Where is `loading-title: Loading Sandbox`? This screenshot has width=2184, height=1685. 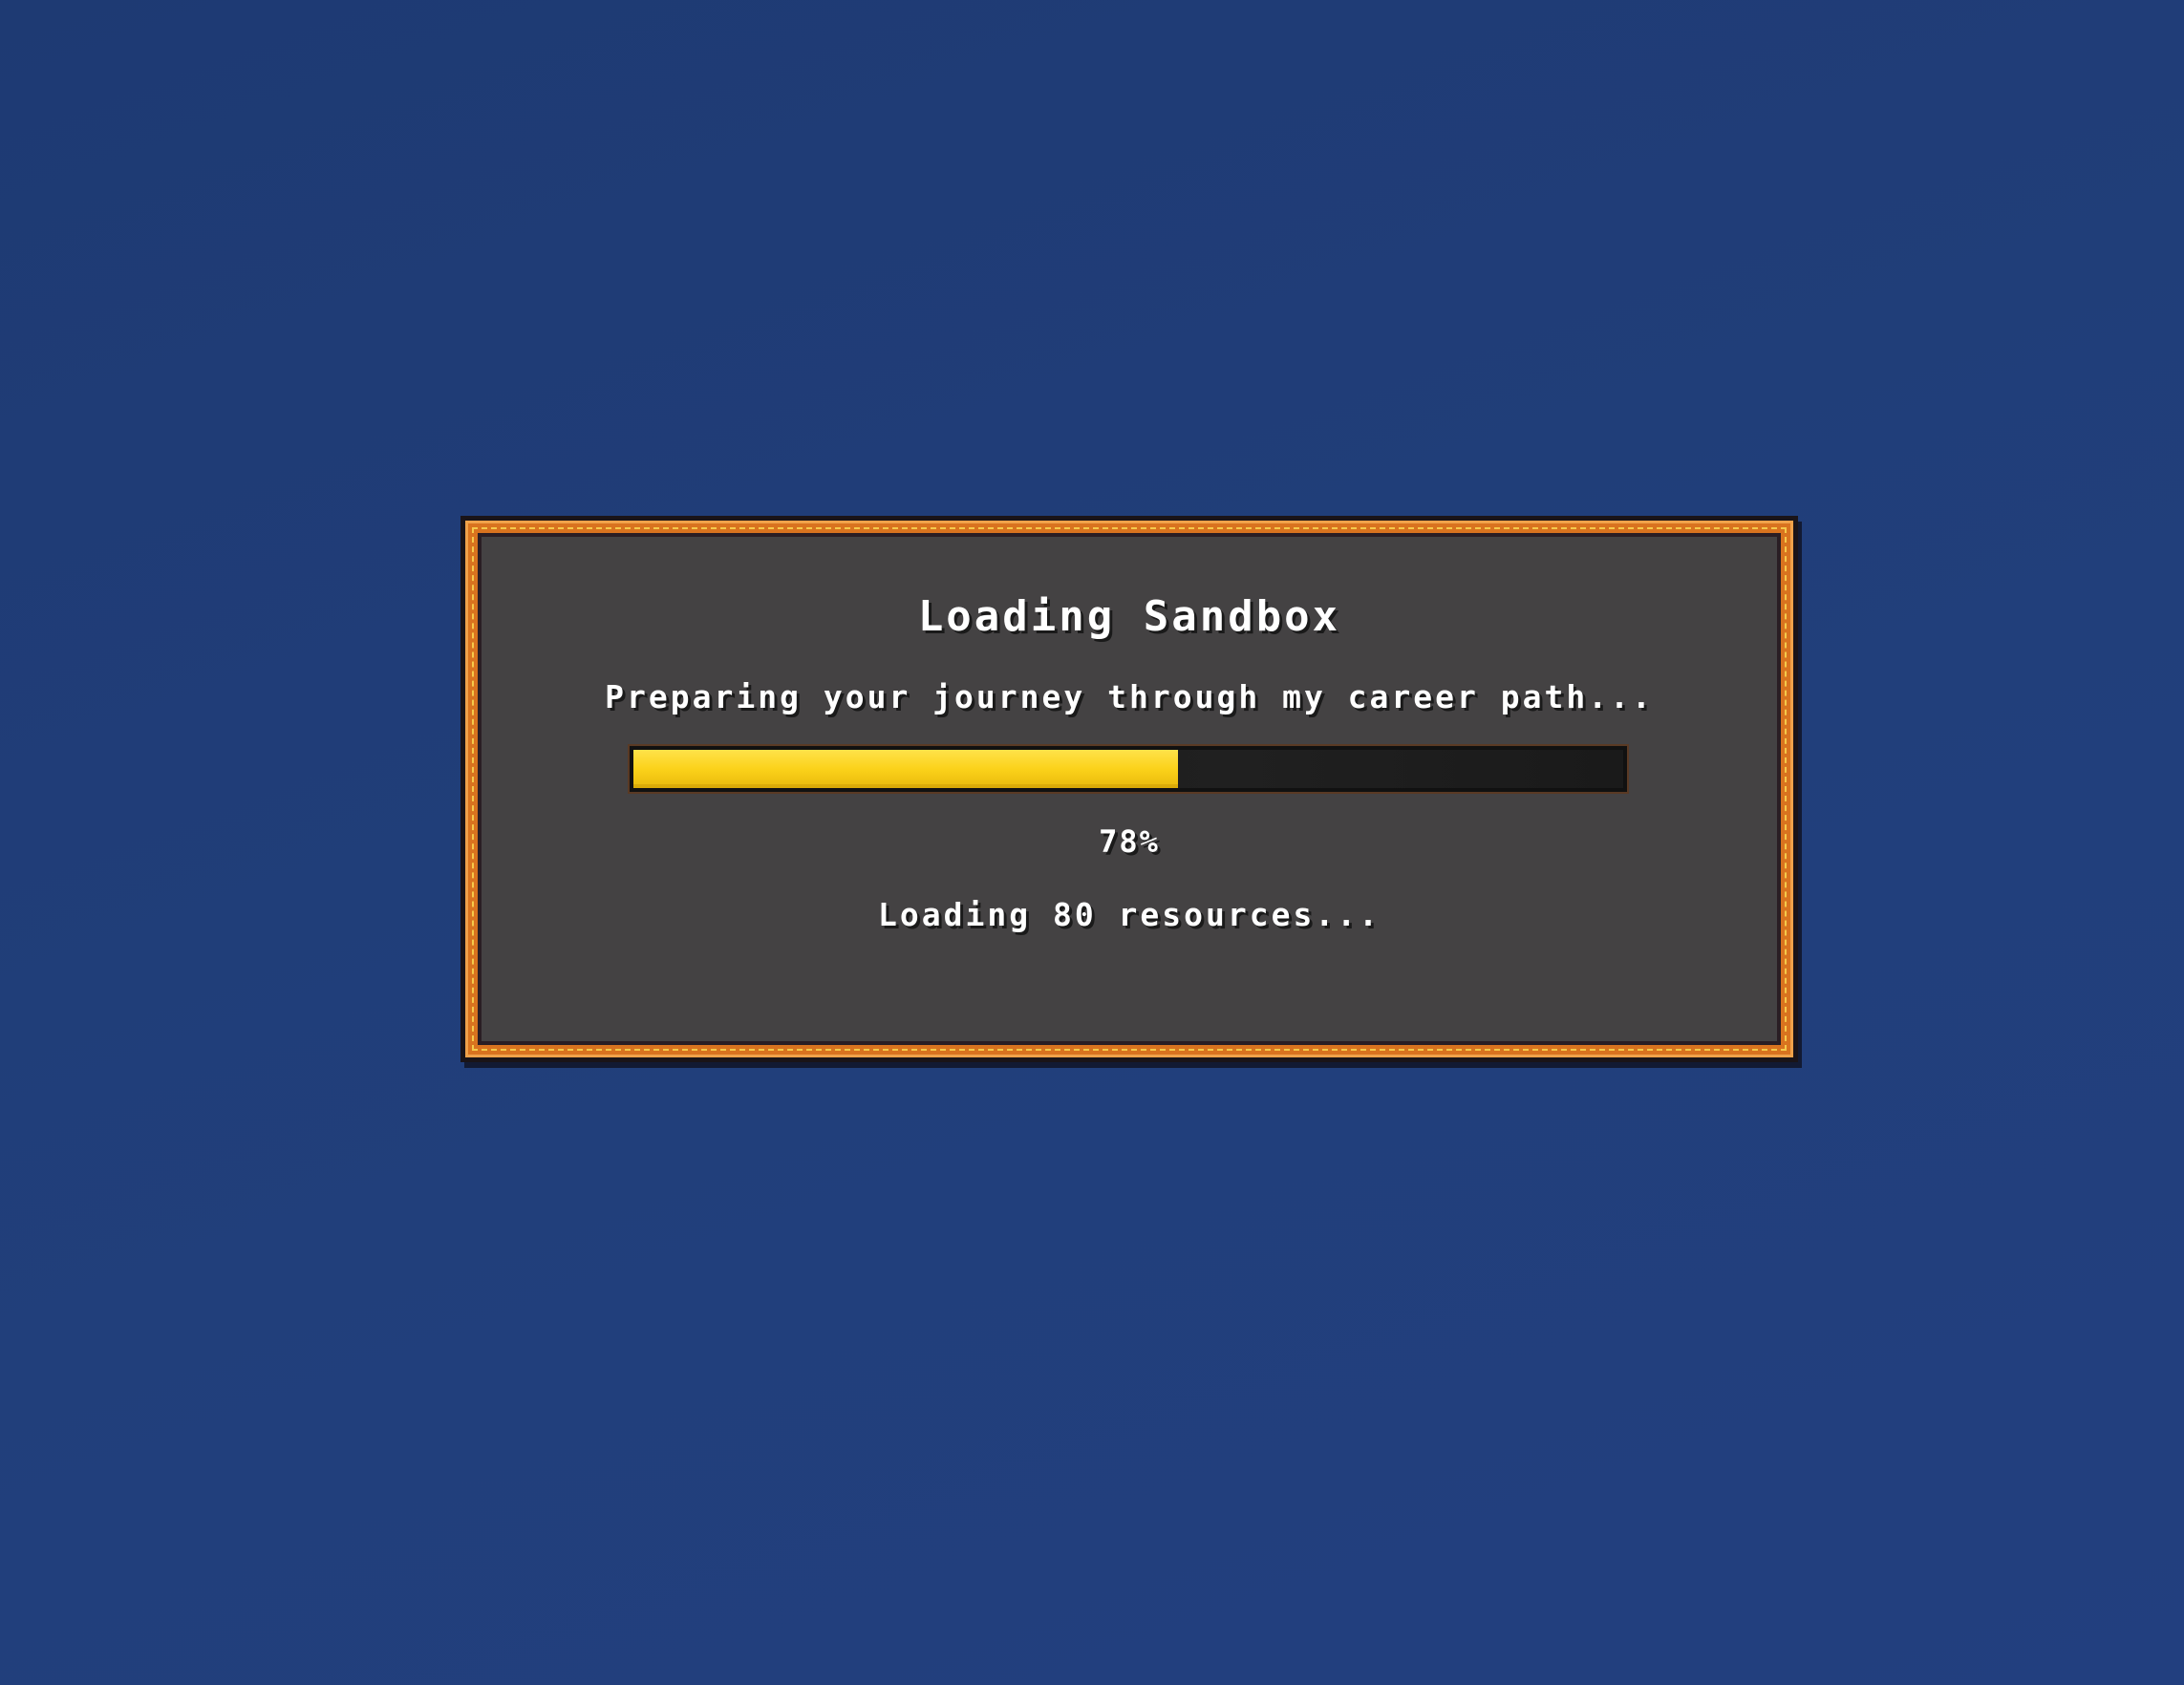 loading-title: Loading Sandbox is located at coordinates (1129, 616).